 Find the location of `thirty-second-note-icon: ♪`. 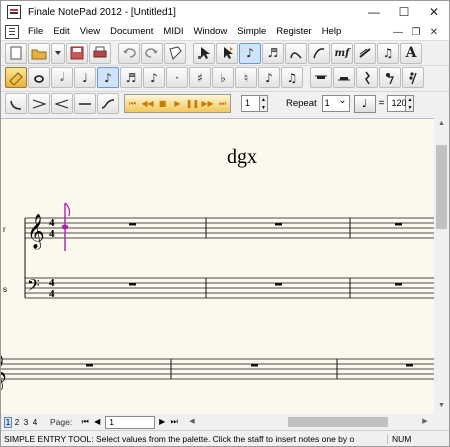

thirty-second-note-icon: ♪ is located at coordinates (154, 77).